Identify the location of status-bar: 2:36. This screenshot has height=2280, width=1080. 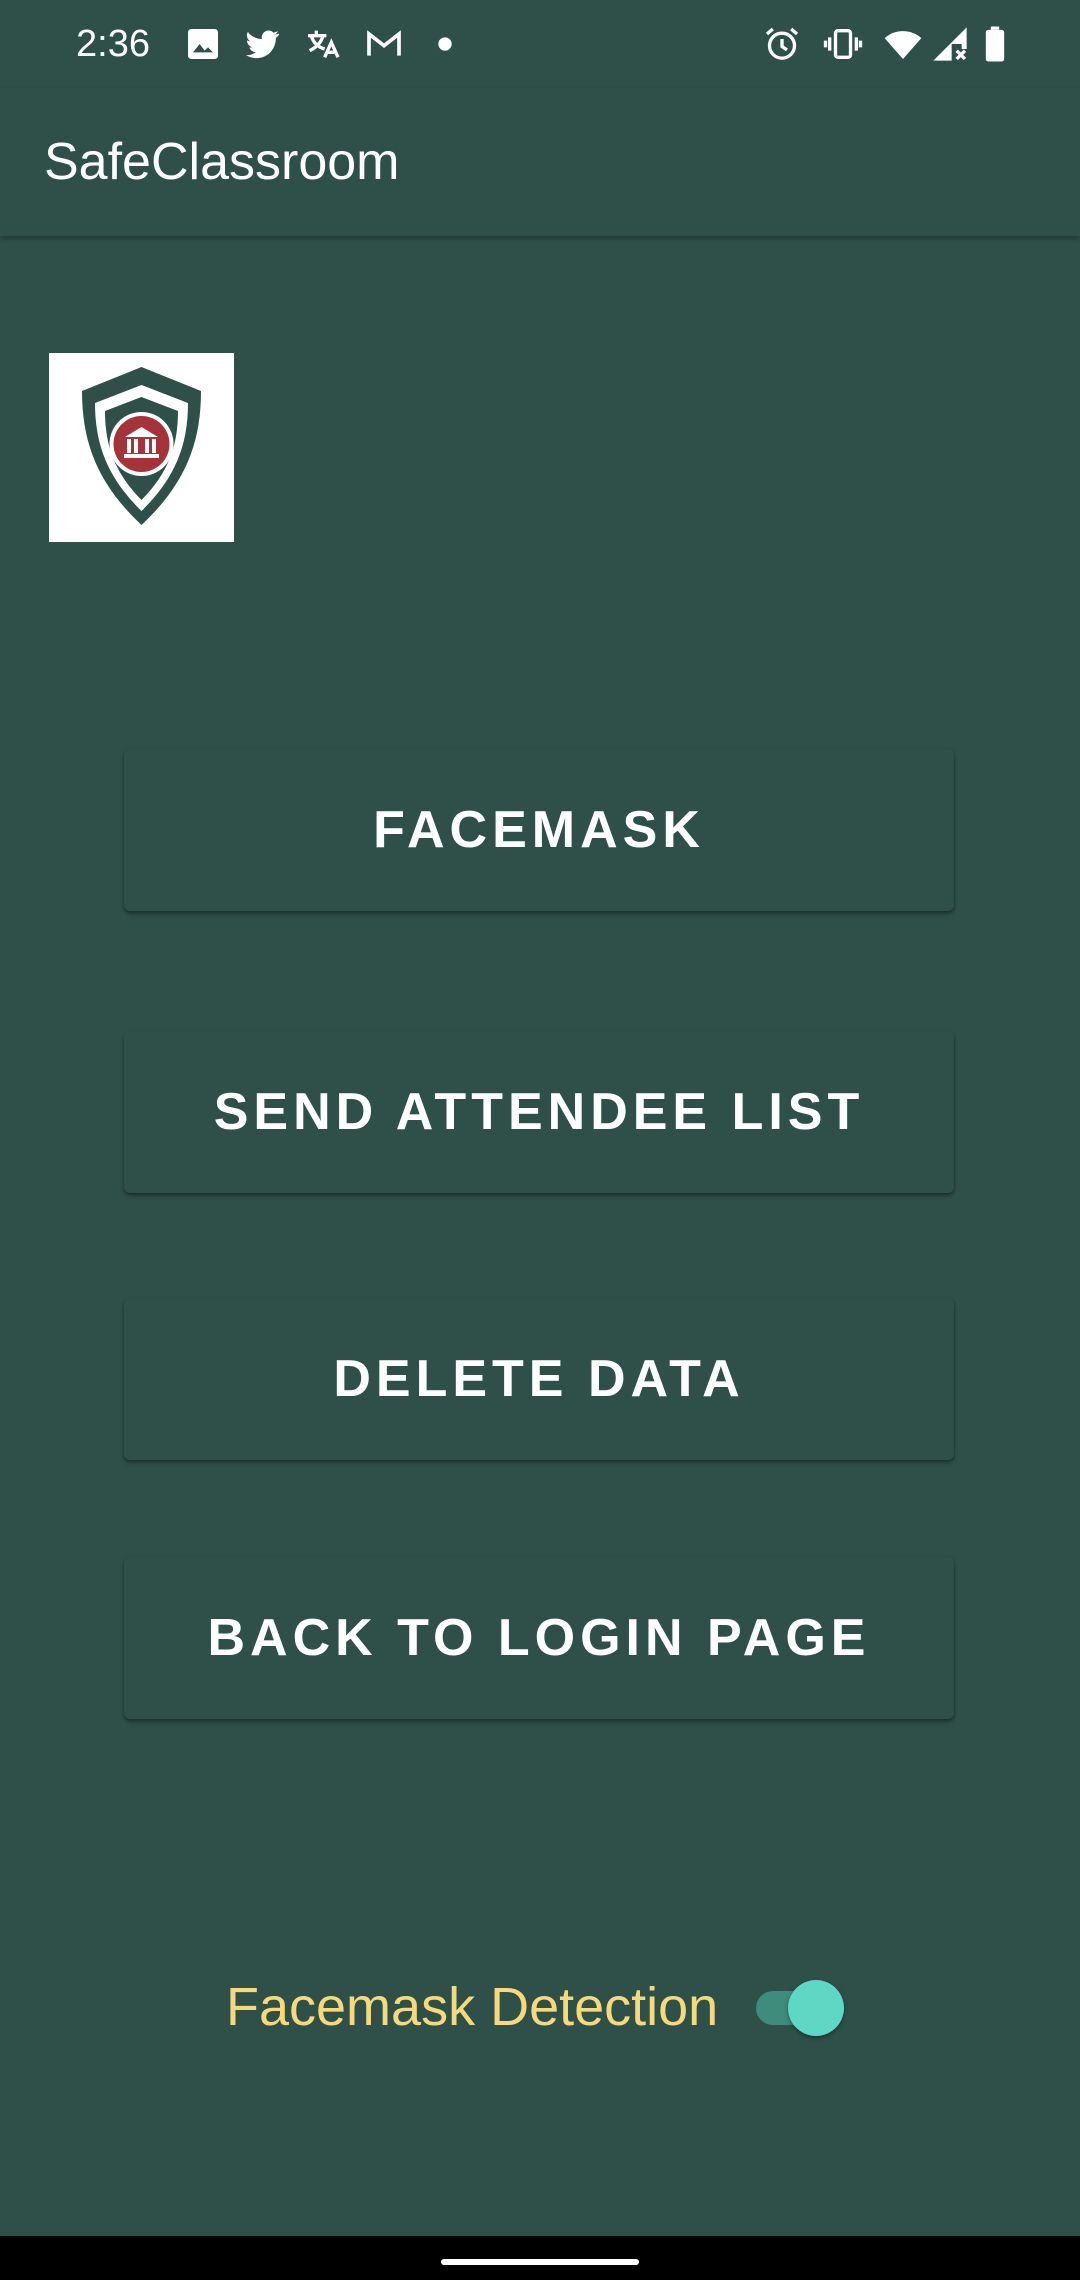
(540, 44).